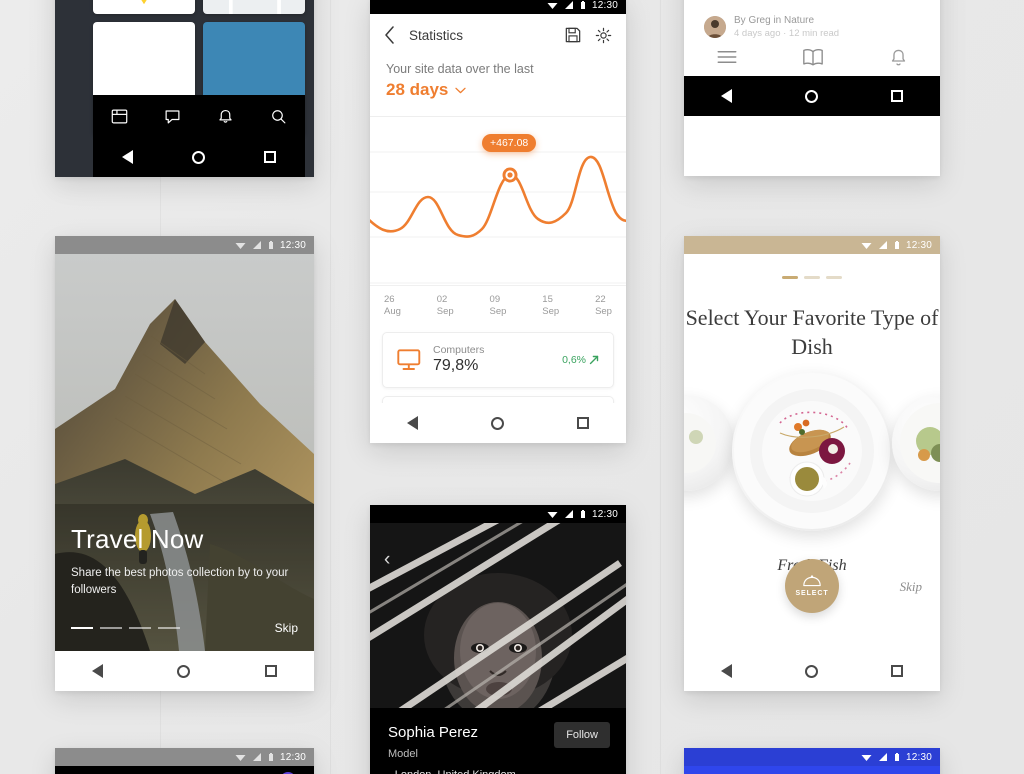  I want to click on cloche-icon, so click(812, 581).